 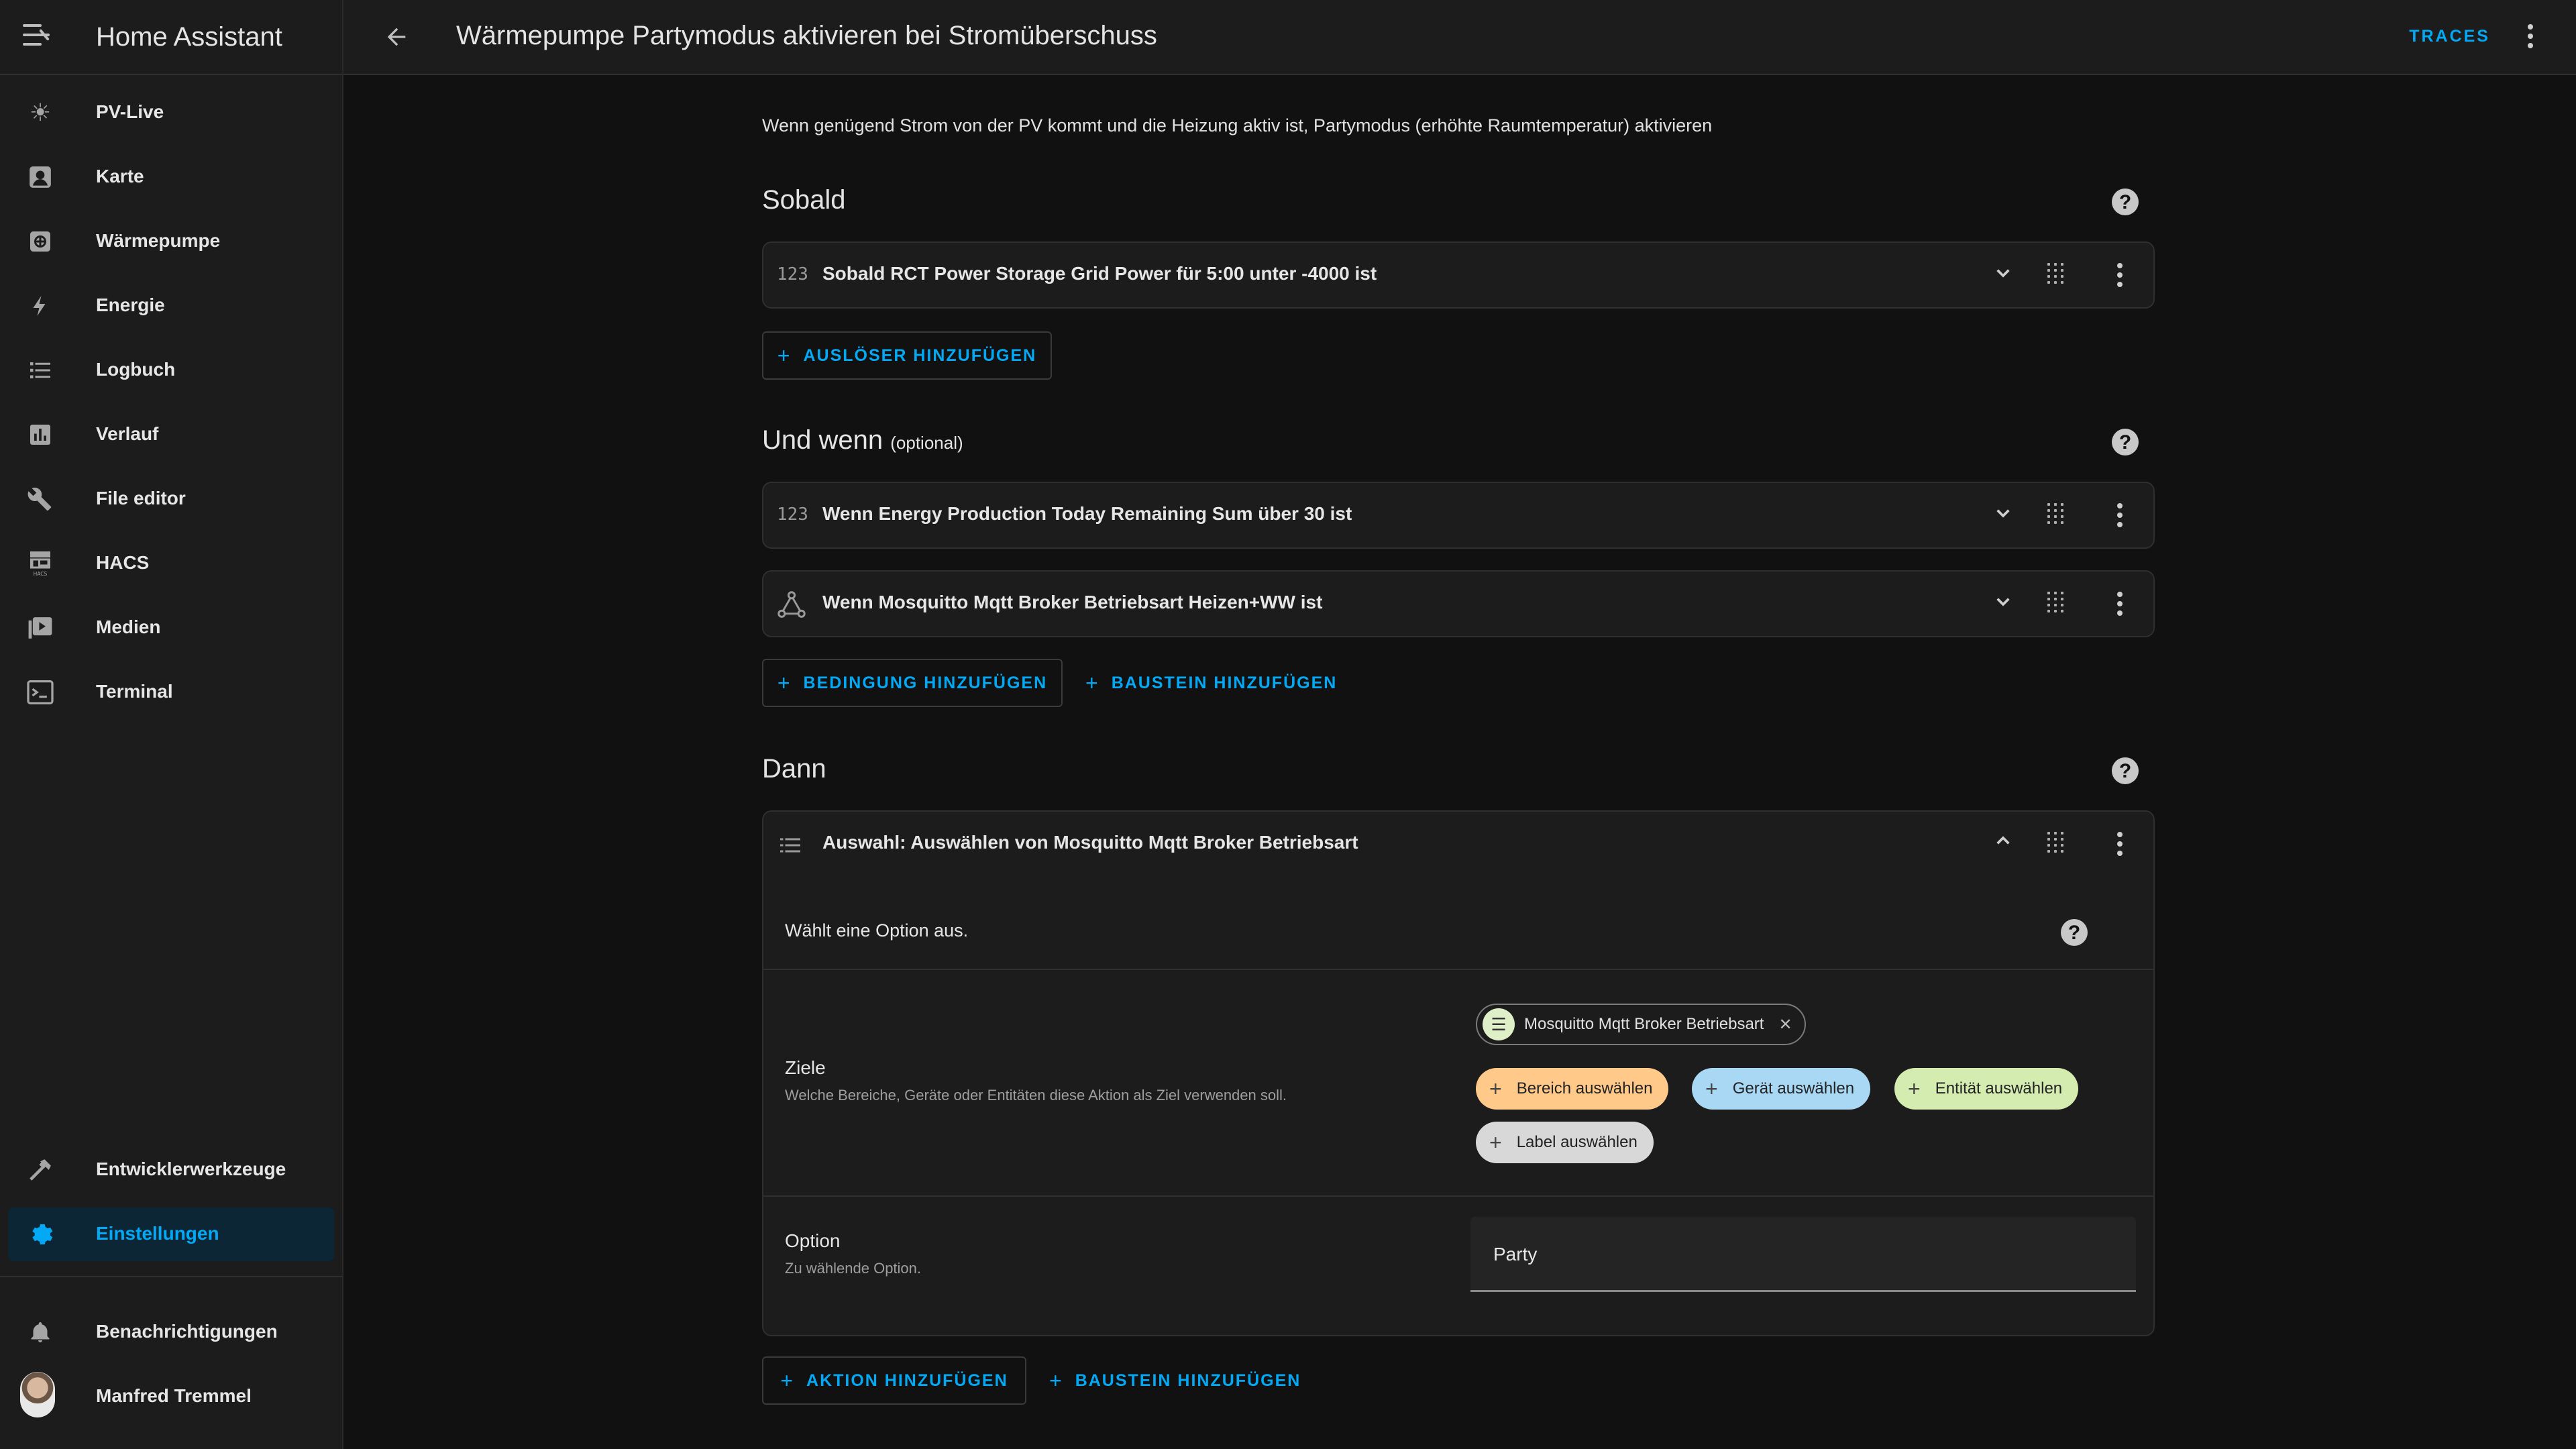 What do you see at coordinates (1515, 1254) in the screenshot?
I see `option-value: Party` at bounding box center [1515, 1254].